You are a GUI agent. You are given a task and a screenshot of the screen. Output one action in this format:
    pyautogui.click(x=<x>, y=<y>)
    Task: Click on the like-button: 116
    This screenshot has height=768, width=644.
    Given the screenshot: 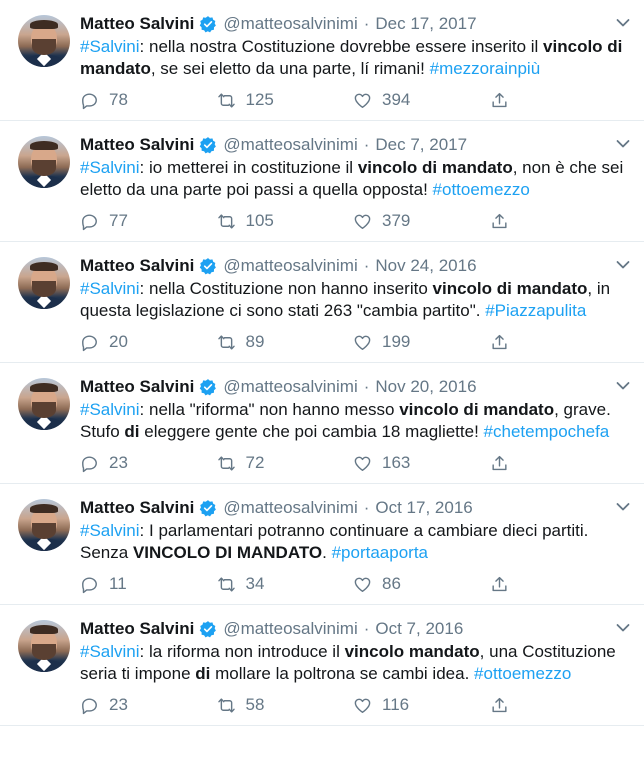 What is the action you would take?
    pyautogui.click(x=421, y=705)
    